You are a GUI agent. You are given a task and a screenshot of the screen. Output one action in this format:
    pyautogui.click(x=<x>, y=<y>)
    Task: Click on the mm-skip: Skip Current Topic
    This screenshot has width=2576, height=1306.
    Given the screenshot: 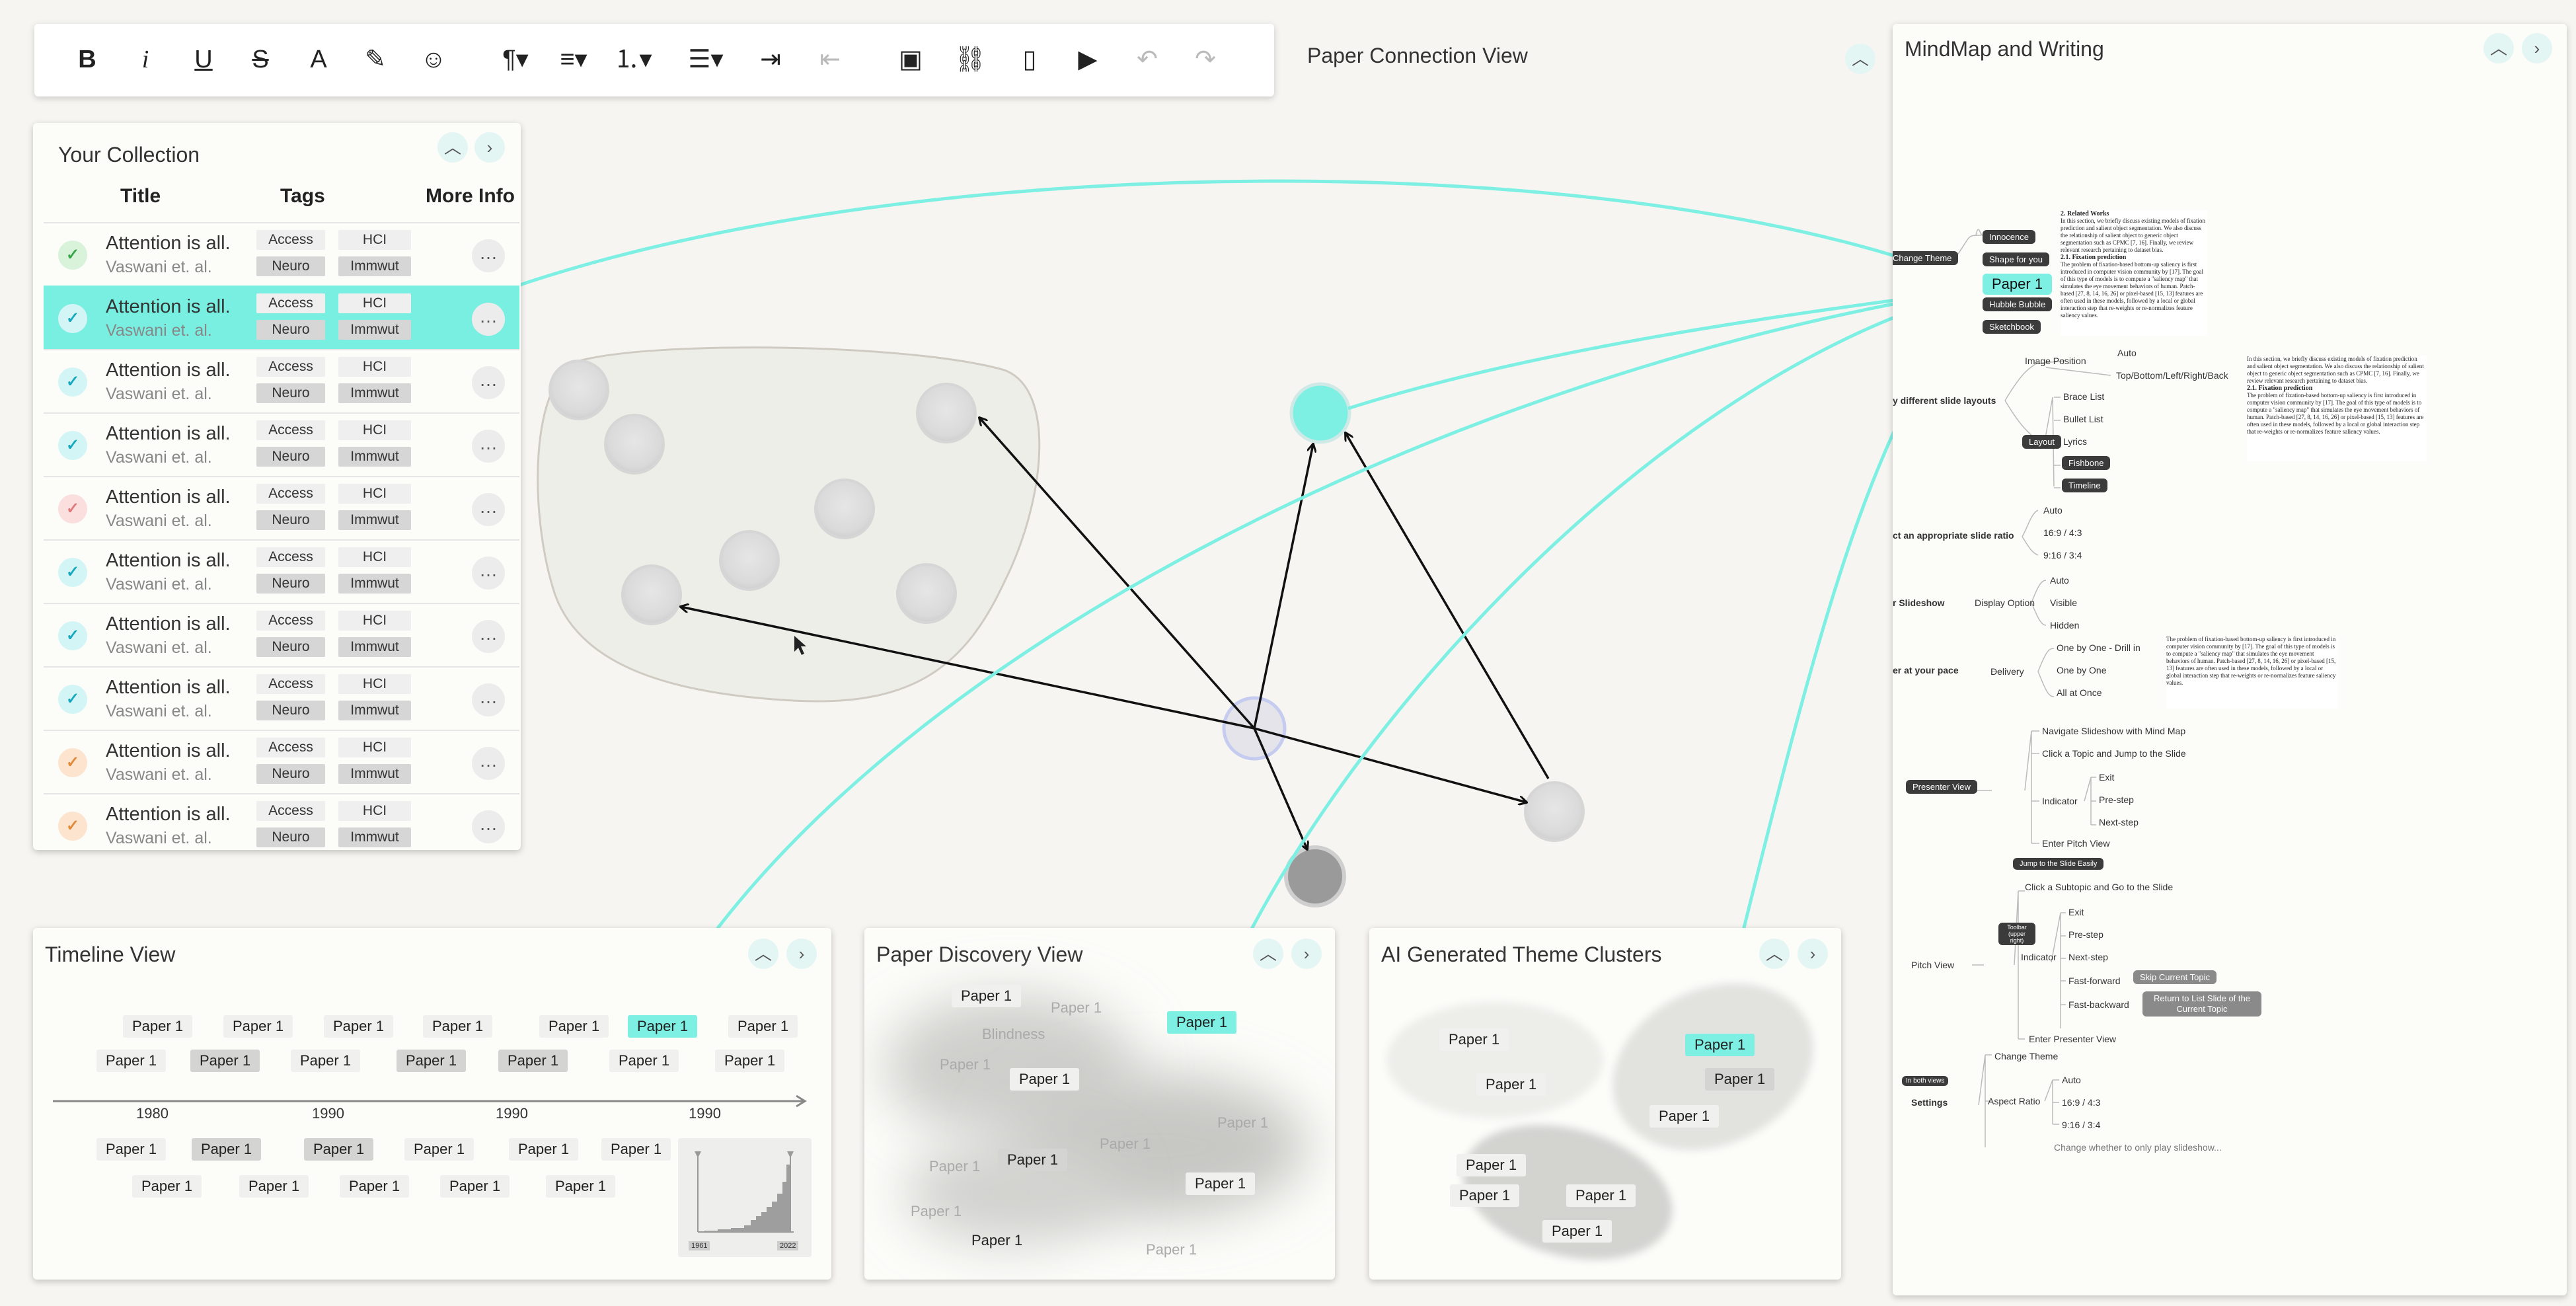 What is the action you would take?
    pyautogui.click(x=2174, y=977)
    